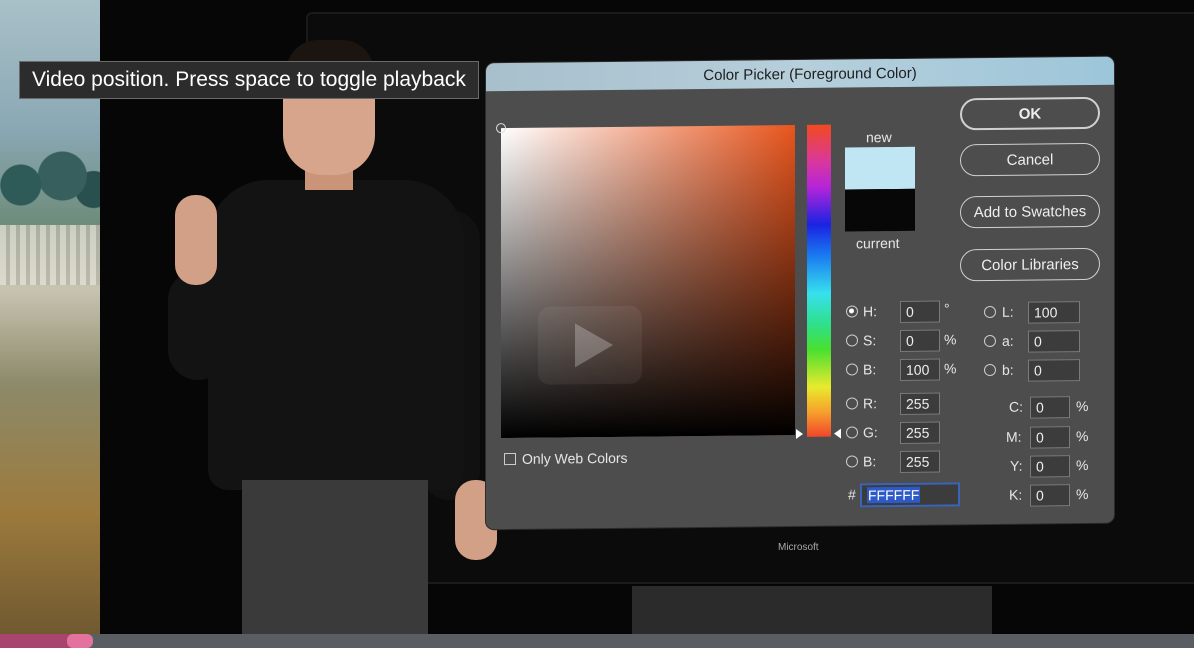  Describe the element at coordinates (870, 340) in the screenshot. I see `s-label: S:` at that location.